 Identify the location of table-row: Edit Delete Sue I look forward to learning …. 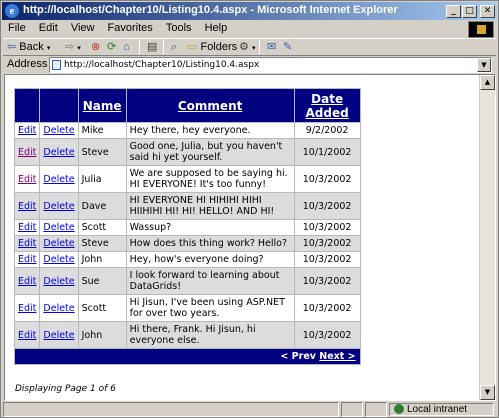
(187, 281).